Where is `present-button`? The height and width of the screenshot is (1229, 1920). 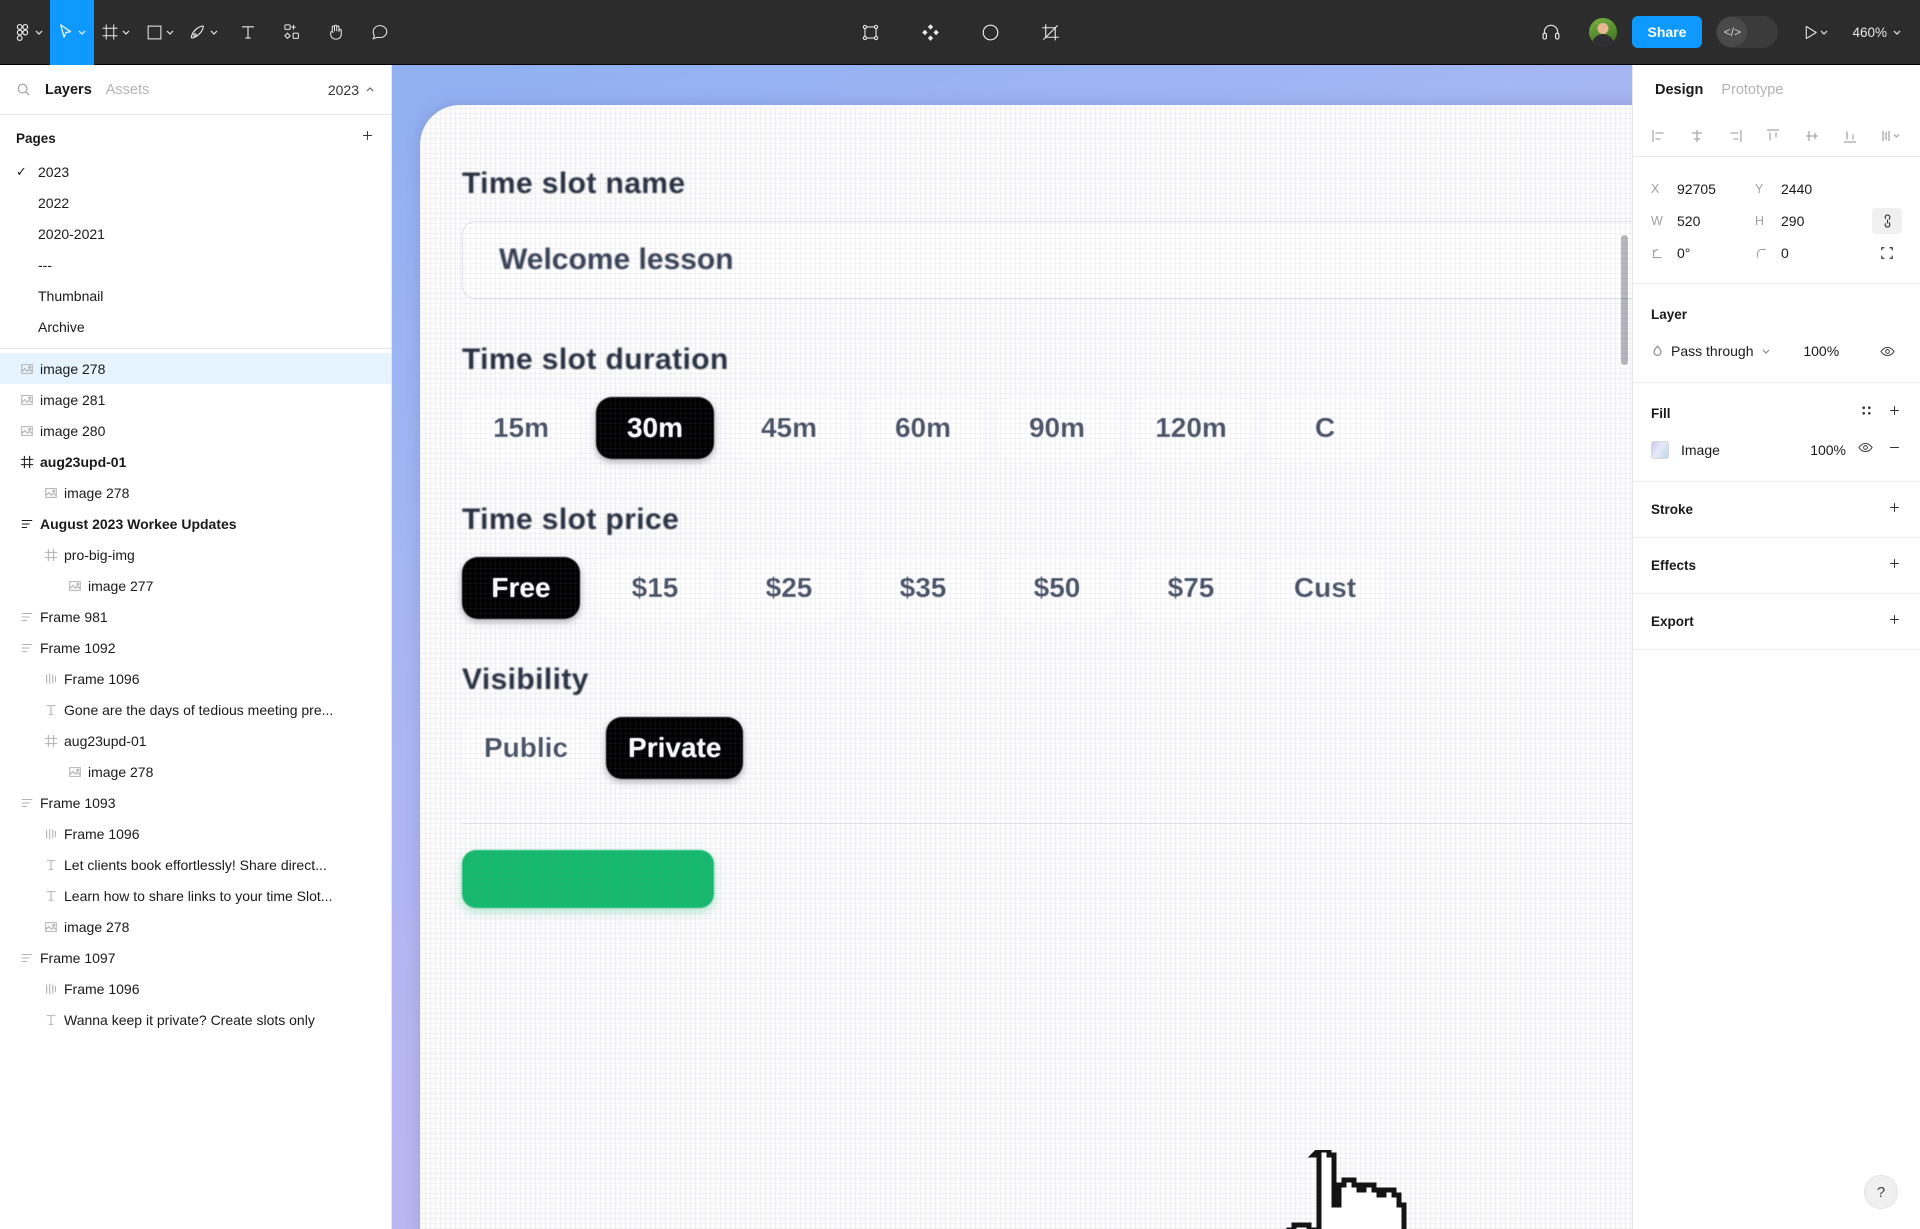 present-button is located at coordinates (1815, 32).